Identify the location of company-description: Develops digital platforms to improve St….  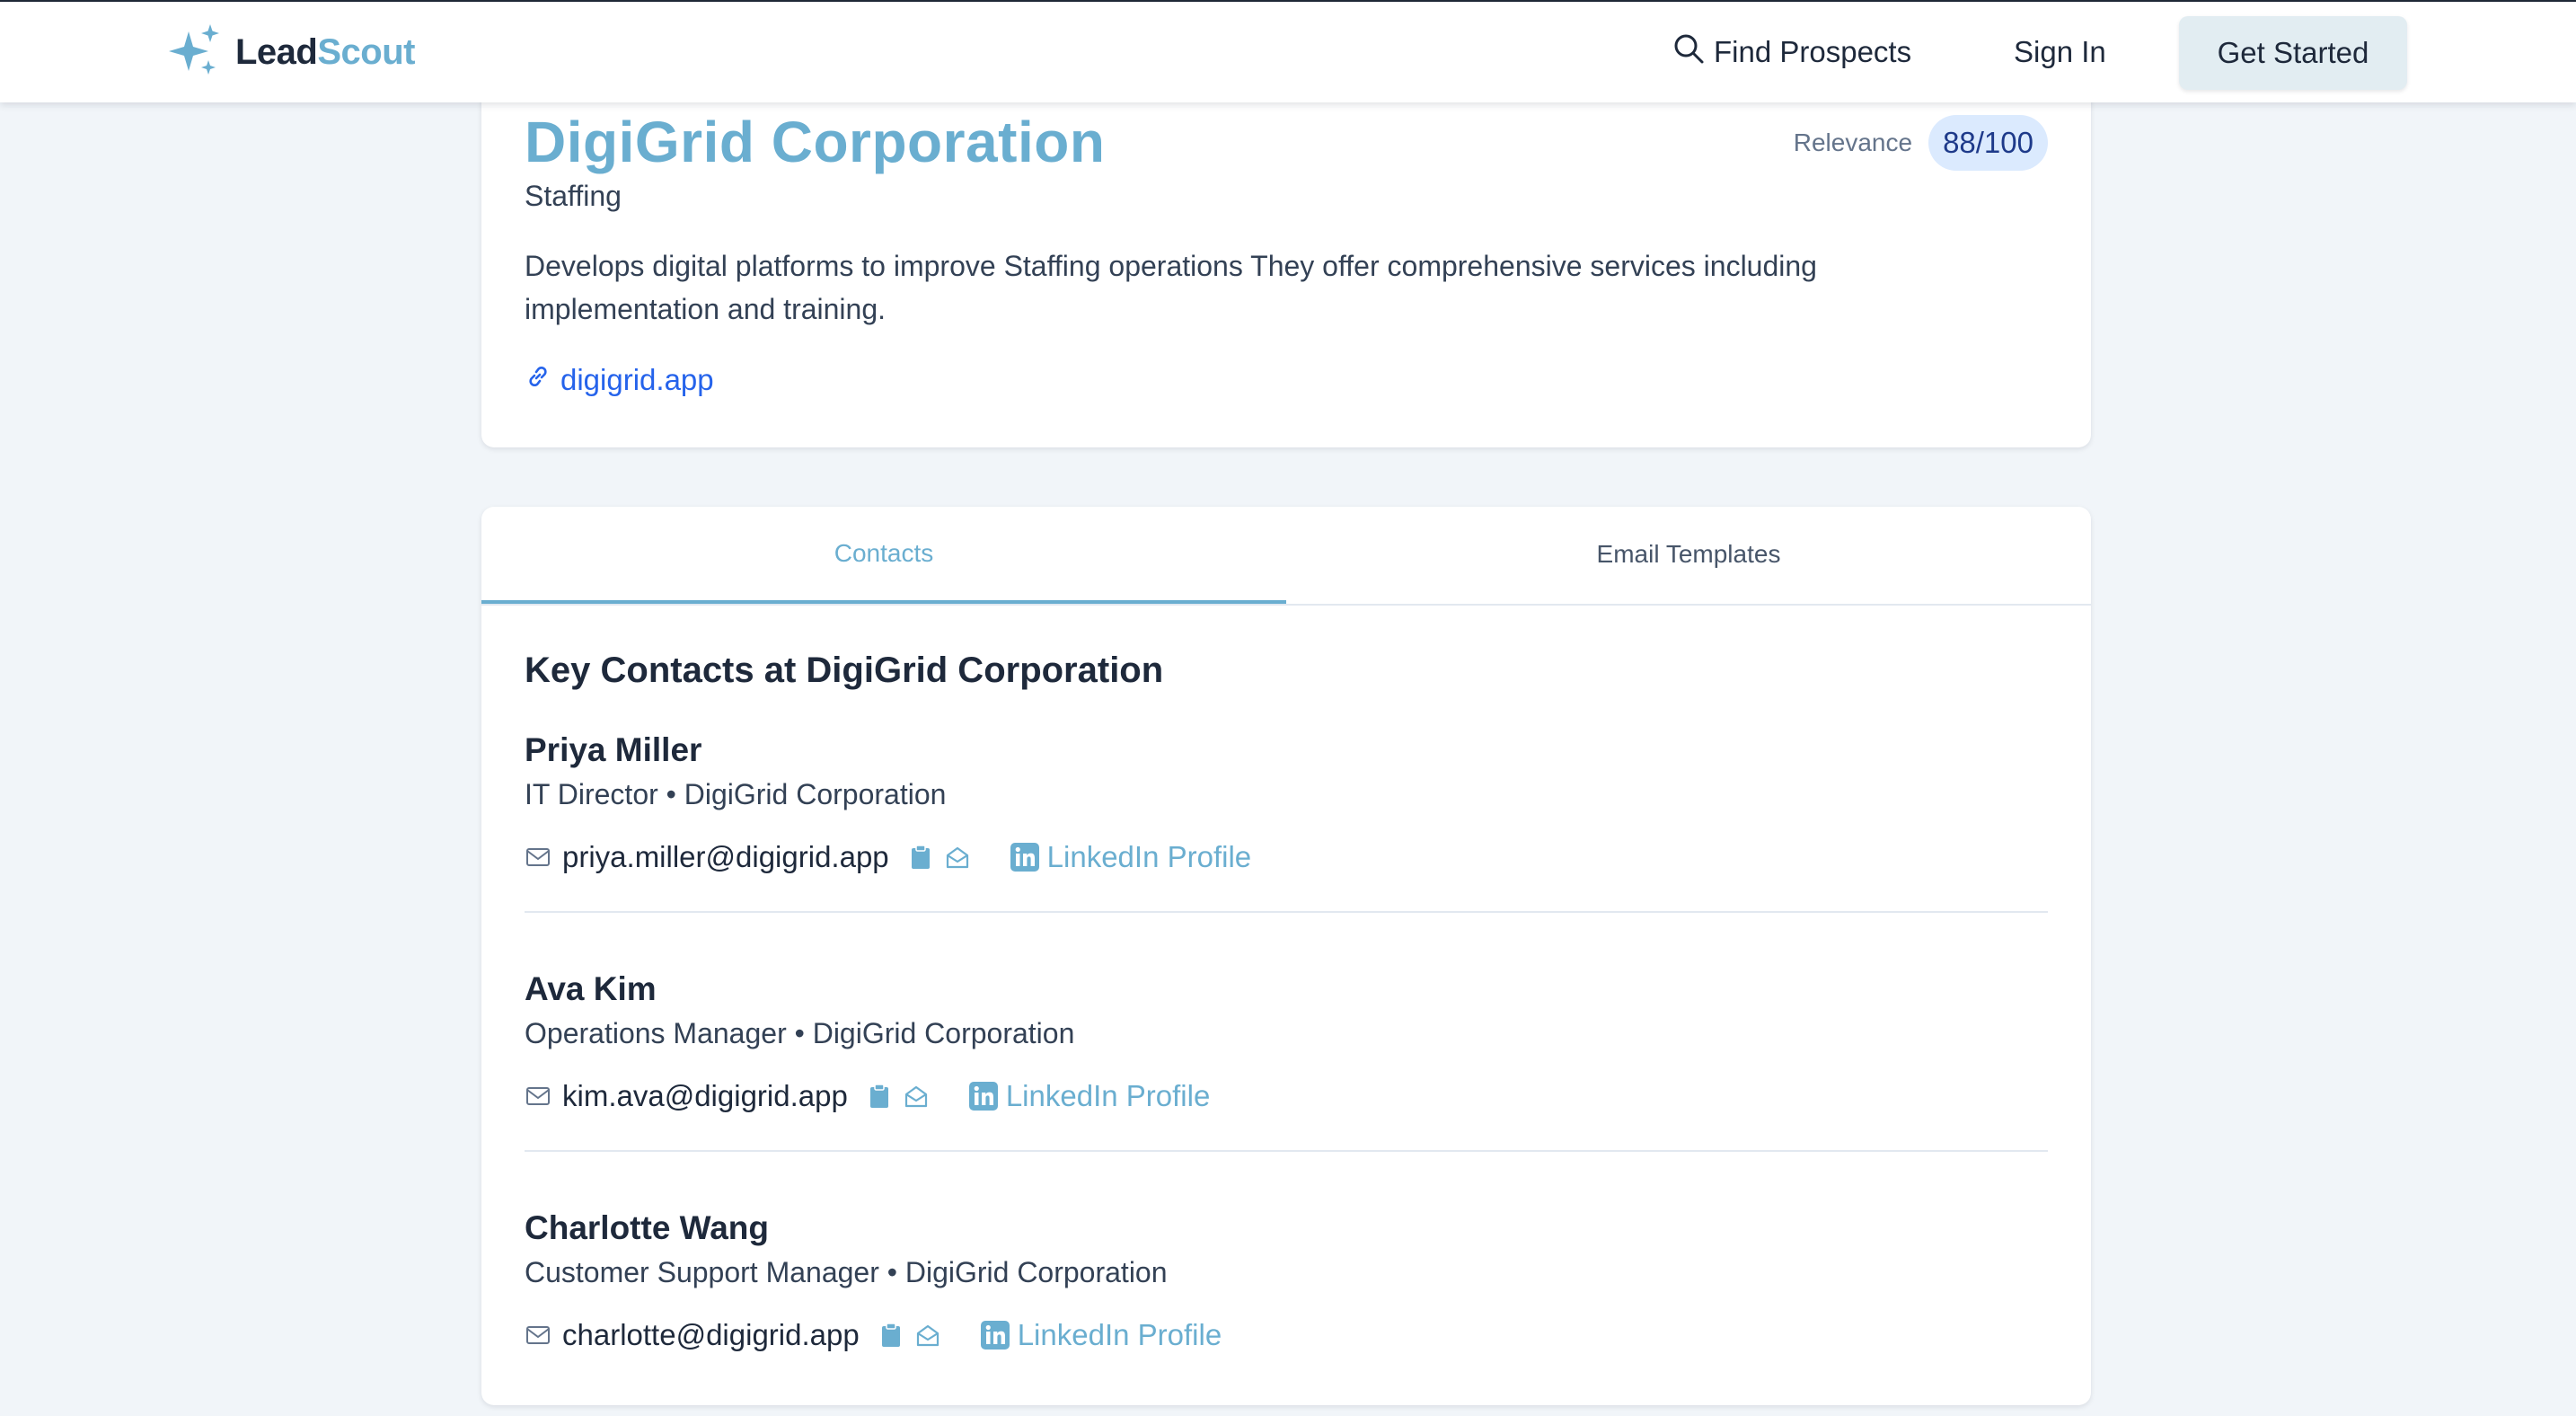
(1171, 287).